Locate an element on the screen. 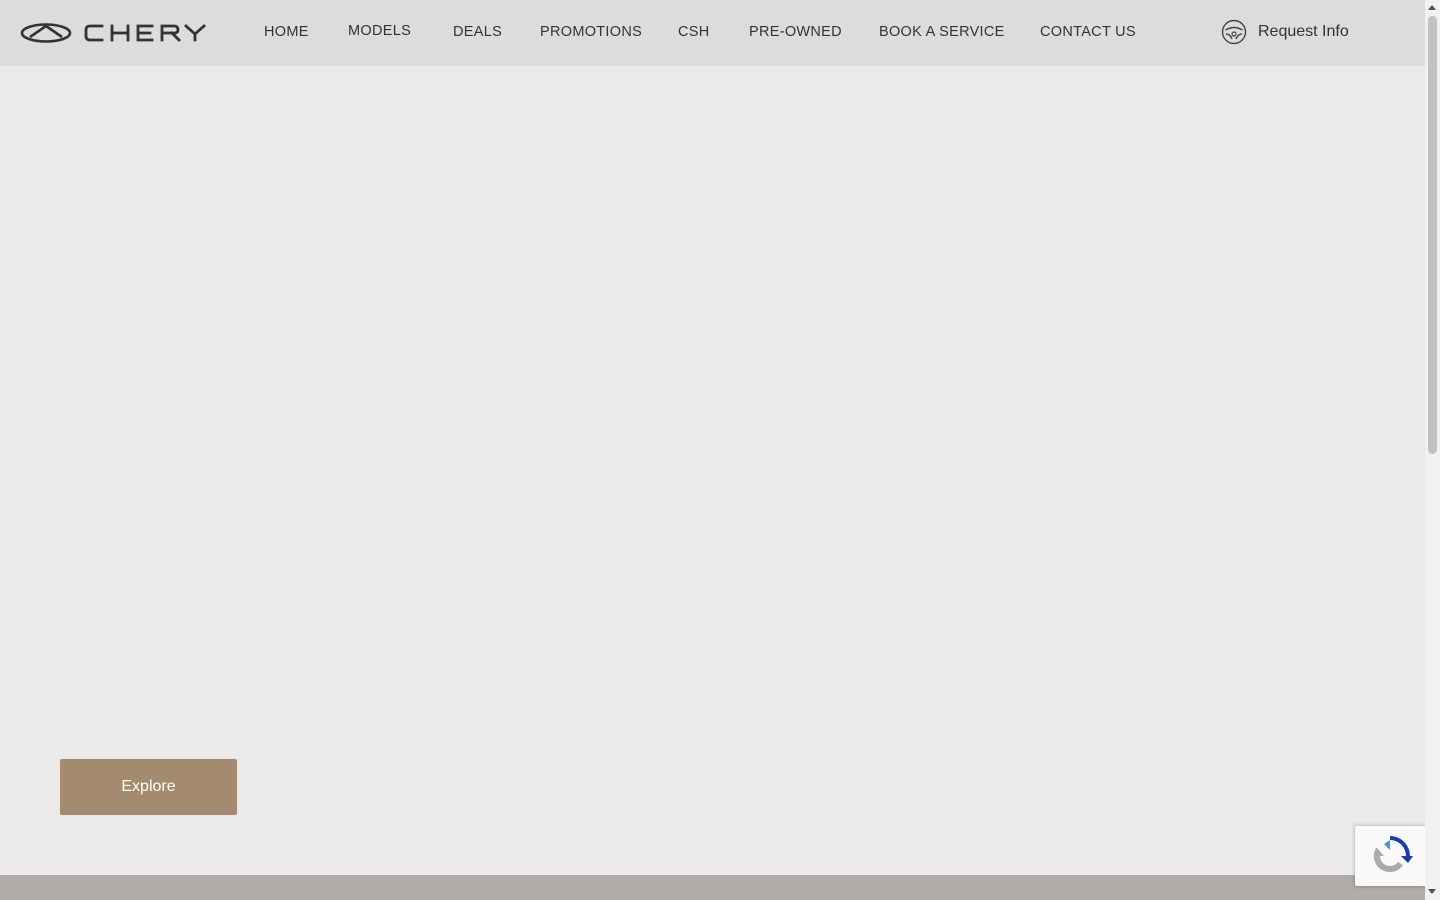 The width and height of the screenshot is (1440, 900). request-info-label: Request Info is located at coordinates (1303, 31).